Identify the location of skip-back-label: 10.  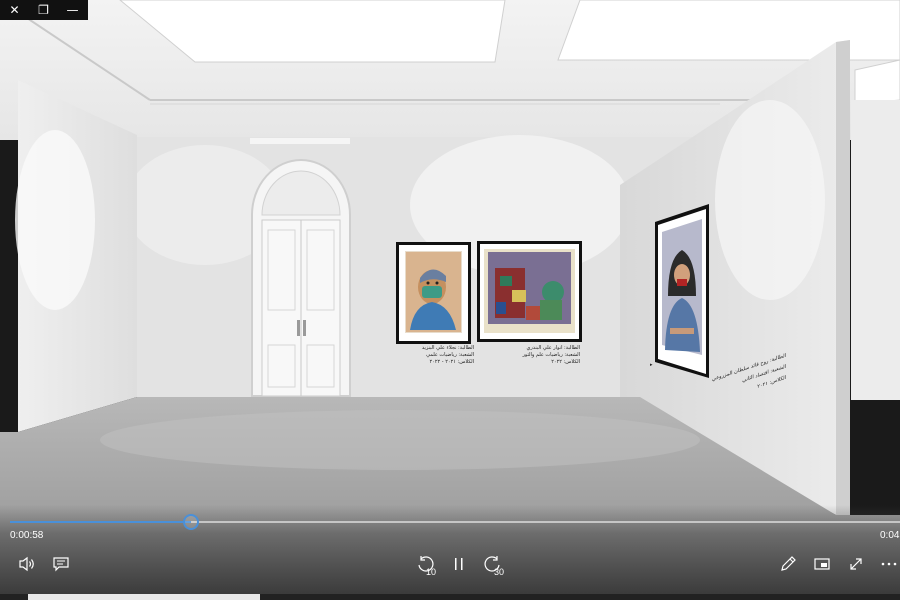
(430, 572).